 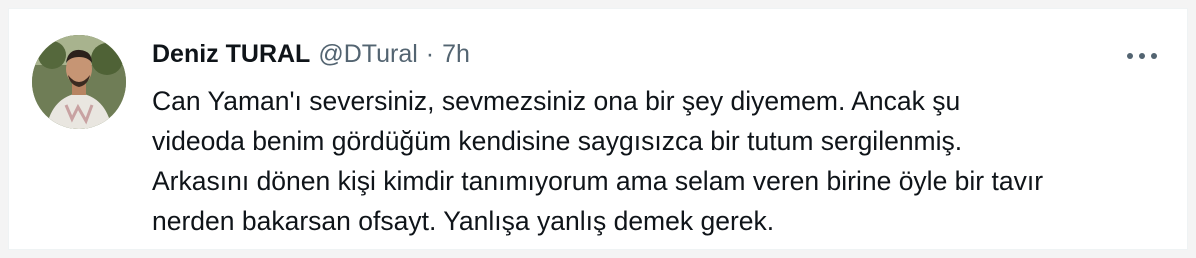 What do you see at coordinates (367, 54) in the screenshot?
I see `user-handle: @DTural` at bounding box center [367, 54].